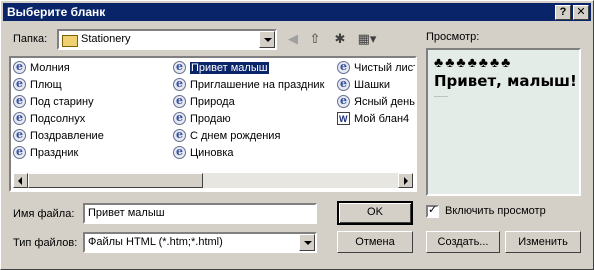 The image size is (594, 270). What do you see at coordinates (473, 62) in the screenshot?
I see `preview-decoration: ♣♣♣♣♣♣♣` at bounding box center [473, 62].